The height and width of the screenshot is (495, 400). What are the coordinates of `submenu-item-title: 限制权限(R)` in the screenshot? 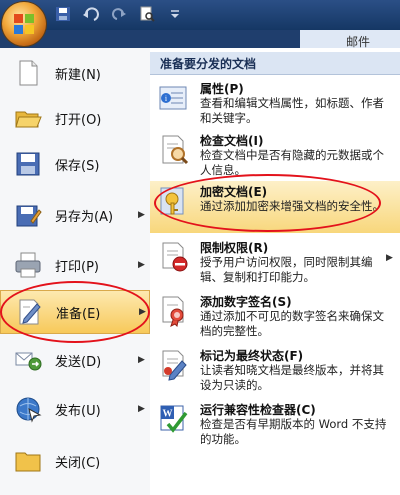 It's located at (234, 248).